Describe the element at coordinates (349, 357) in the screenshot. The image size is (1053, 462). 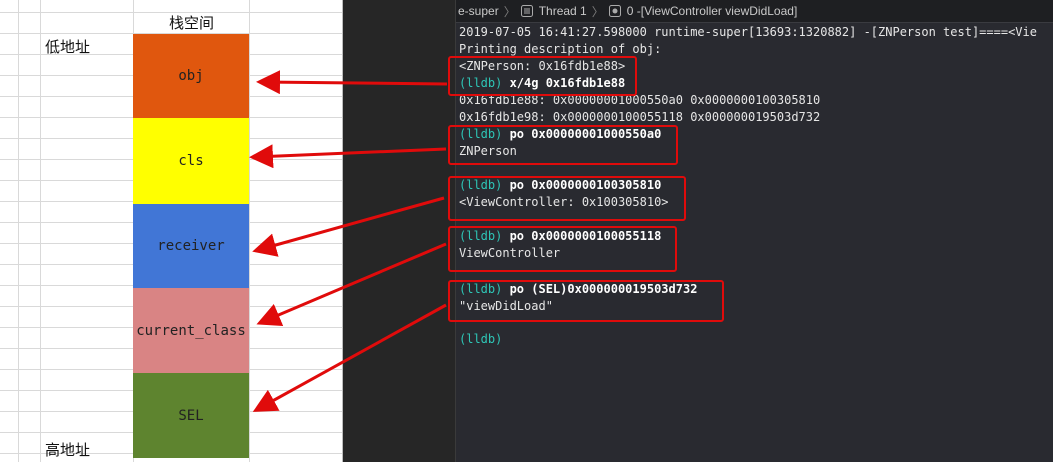
I see `arrow-to-sel` at that location.